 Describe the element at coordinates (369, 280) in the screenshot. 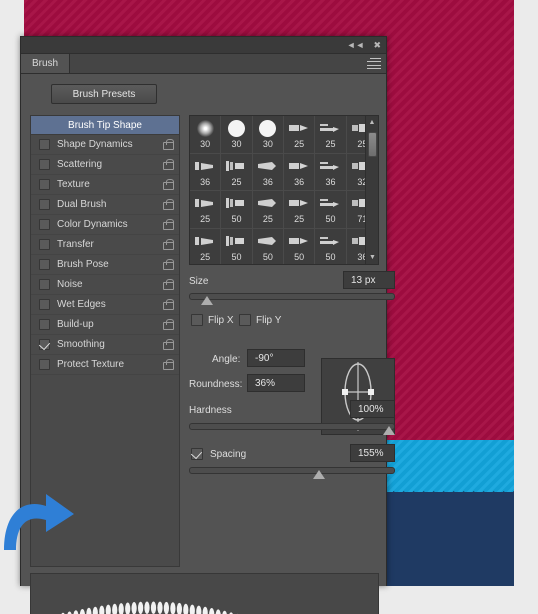

I see `size-value: 13 px` at that location.